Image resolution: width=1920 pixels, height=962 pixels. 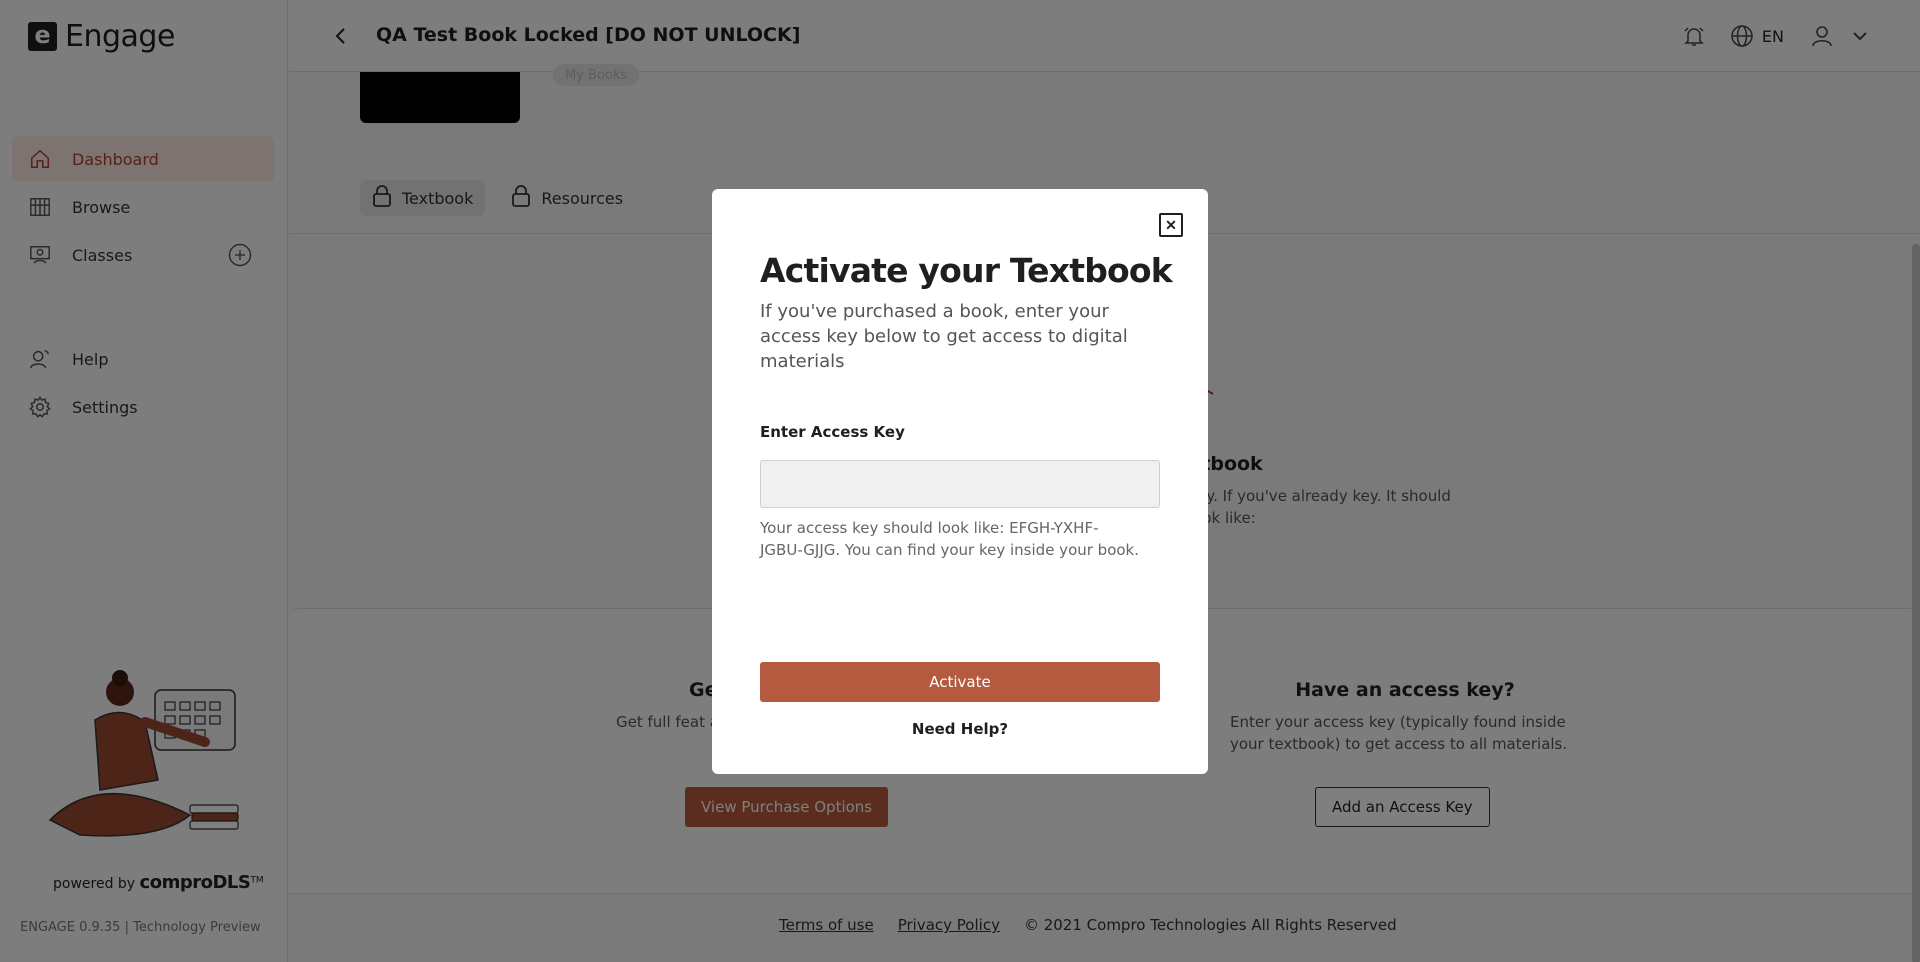 I want to click on need-help-link: Need Help?, so click(x=960, y=729).